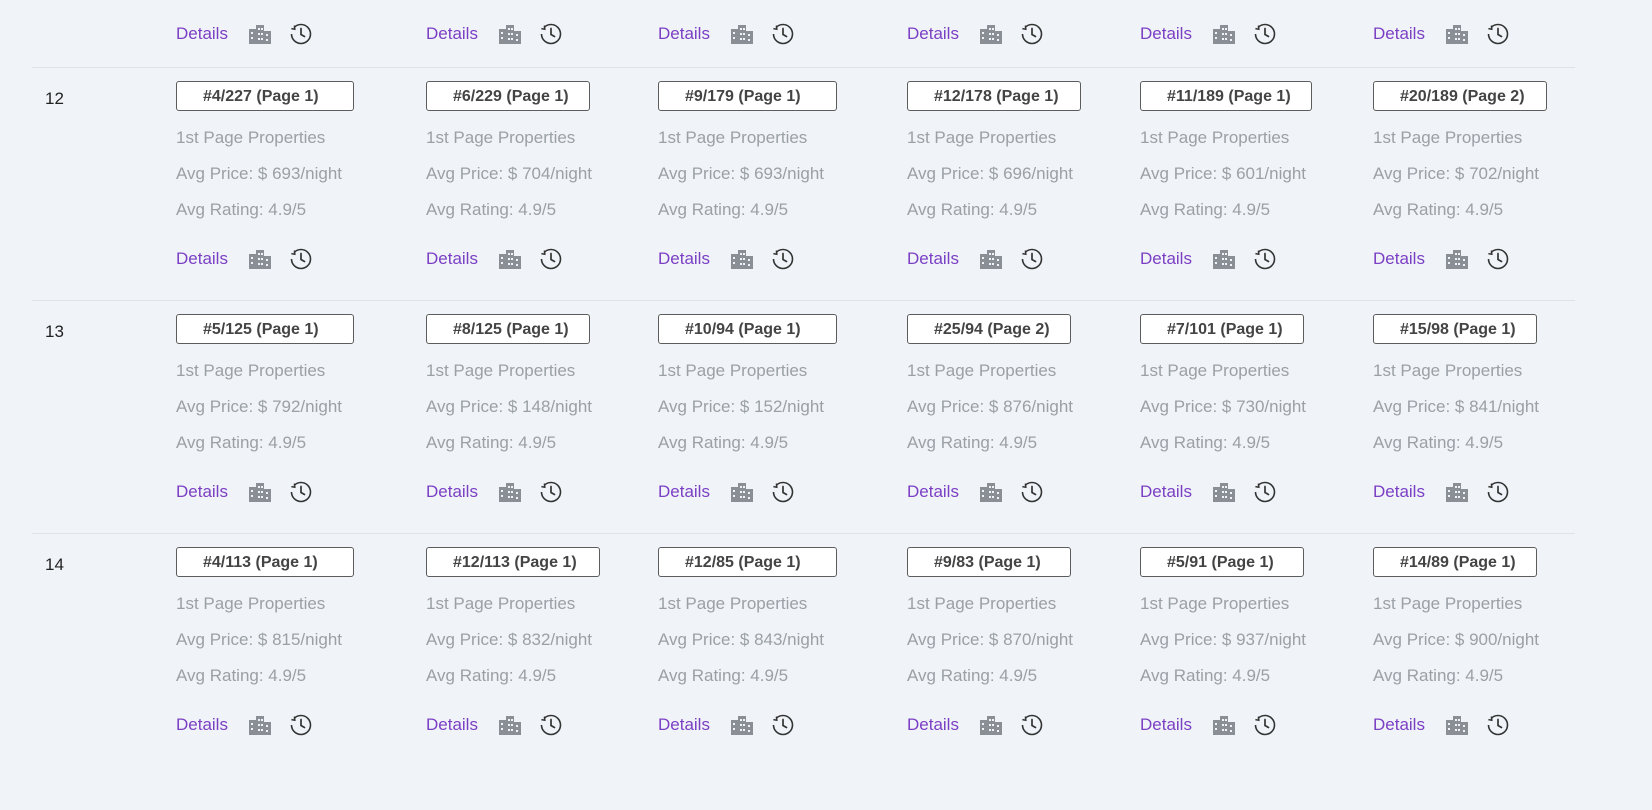 This screenshot has height=810, width=1652. What do you see at coordinates (1455, 329) in the screenshot?
I see `rank-badge: #15/98 (Page 1)` at bounding box center [1455, 329].